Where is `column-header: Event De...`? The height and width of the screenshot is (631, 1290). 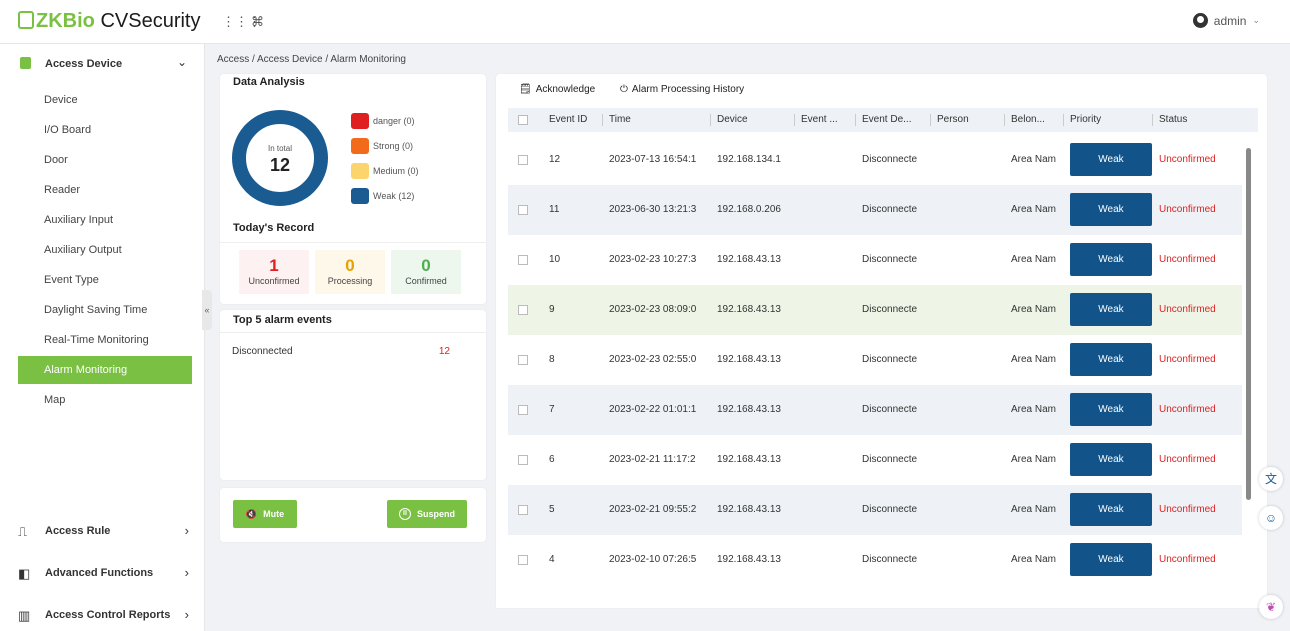
column-header: Event De... is located at coordinates (886, 119).